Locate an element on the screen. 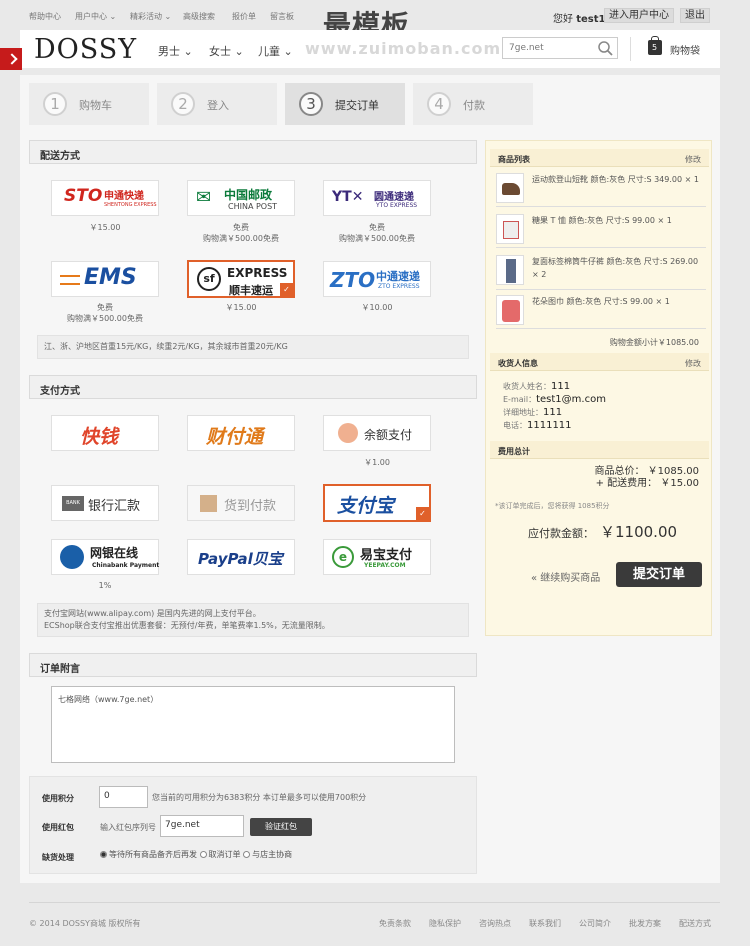  payment-option-yeepay: e 易宝支付 YEEPAY.COM is located at coordinates (377, 557).